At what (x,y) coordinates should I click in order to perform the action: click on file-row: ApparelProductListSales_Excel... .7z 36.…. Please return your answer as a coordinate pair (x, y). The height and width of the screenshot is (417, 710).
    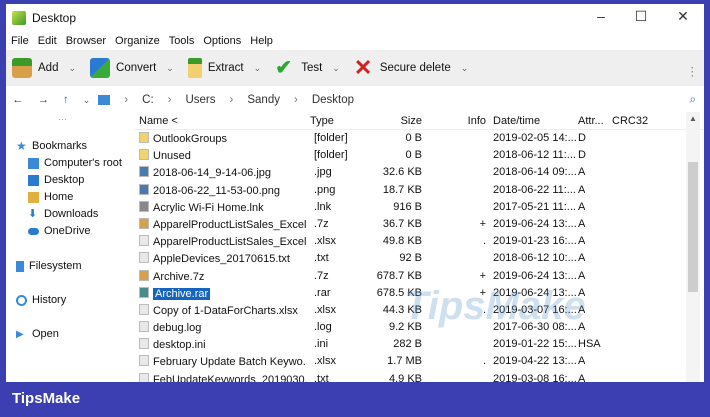
    Looking at the image, I should click on (419, 224).